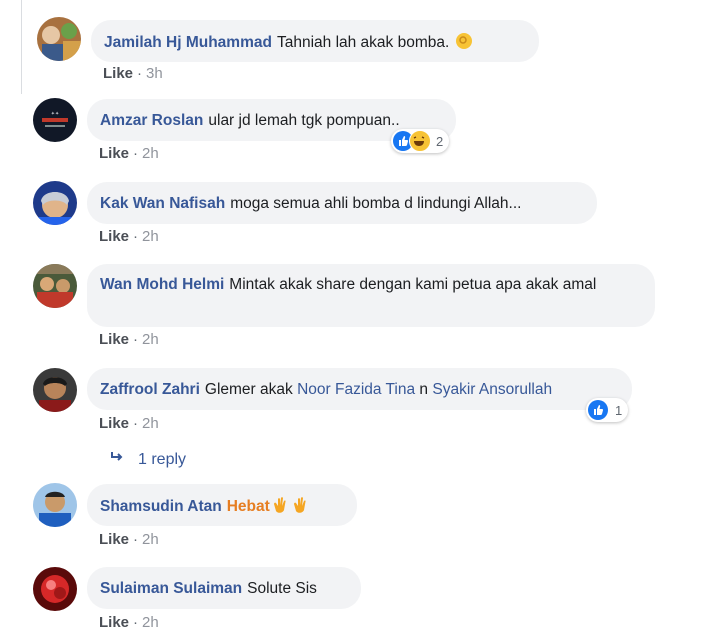 The image size is (719, 640). Describe the element at coordinates (151, 120) in the screenshot. I see `comment-author: Amzar Roslan` at that location.